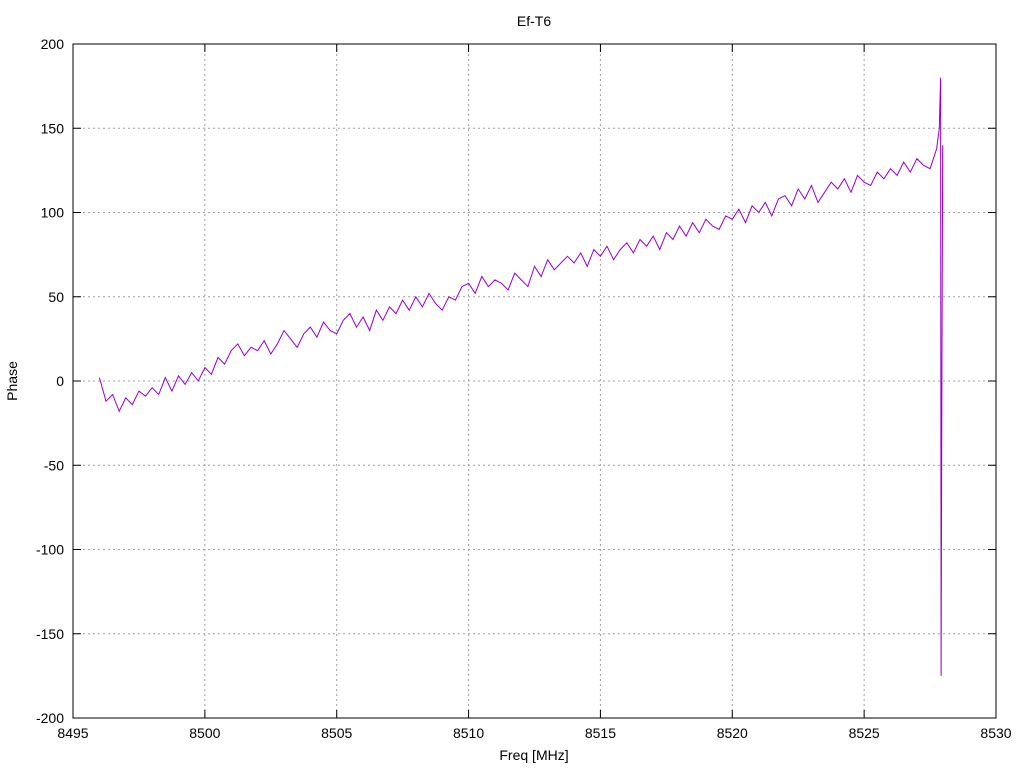 The width and height of the screenshot is (1024, 768). I want to click on y-tick-label: 0, so click(60, 381).